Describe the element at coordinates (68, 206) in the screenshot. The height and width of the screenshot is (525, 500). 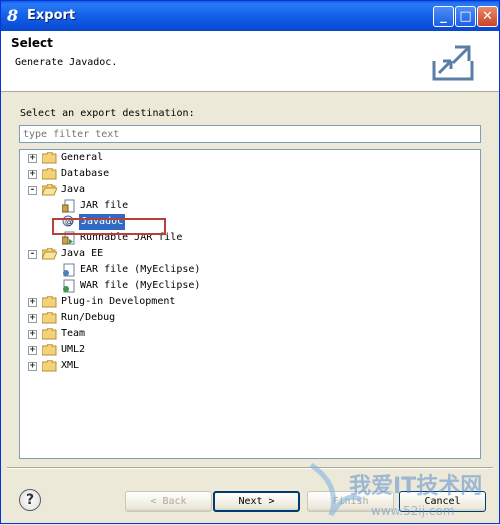
I see `jar-file-icon` at that location.